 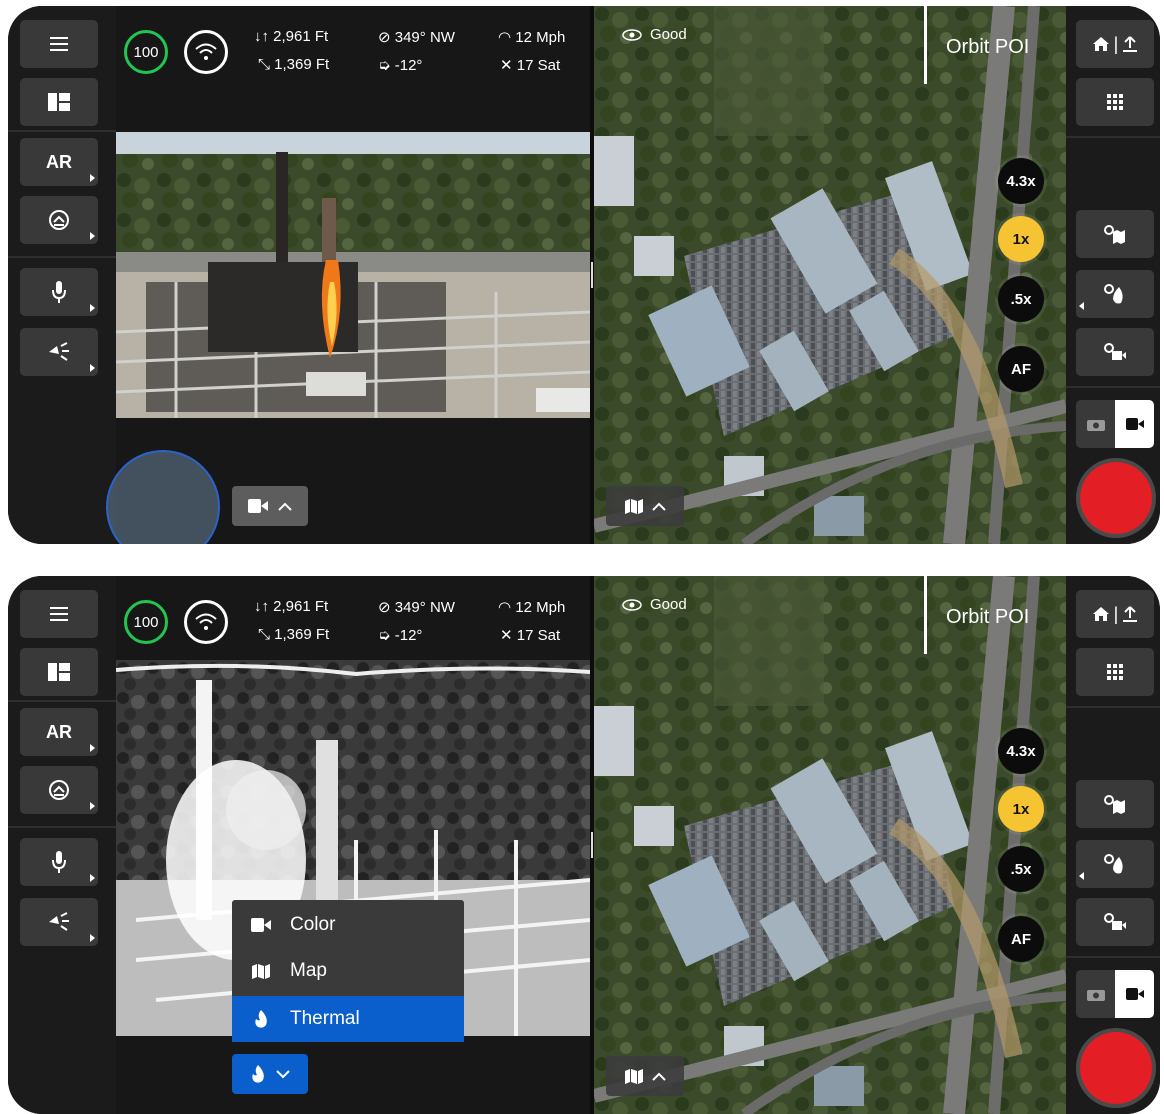 I want to click on altitude-value: 2,961 Ft, so click(x=301, y=606).